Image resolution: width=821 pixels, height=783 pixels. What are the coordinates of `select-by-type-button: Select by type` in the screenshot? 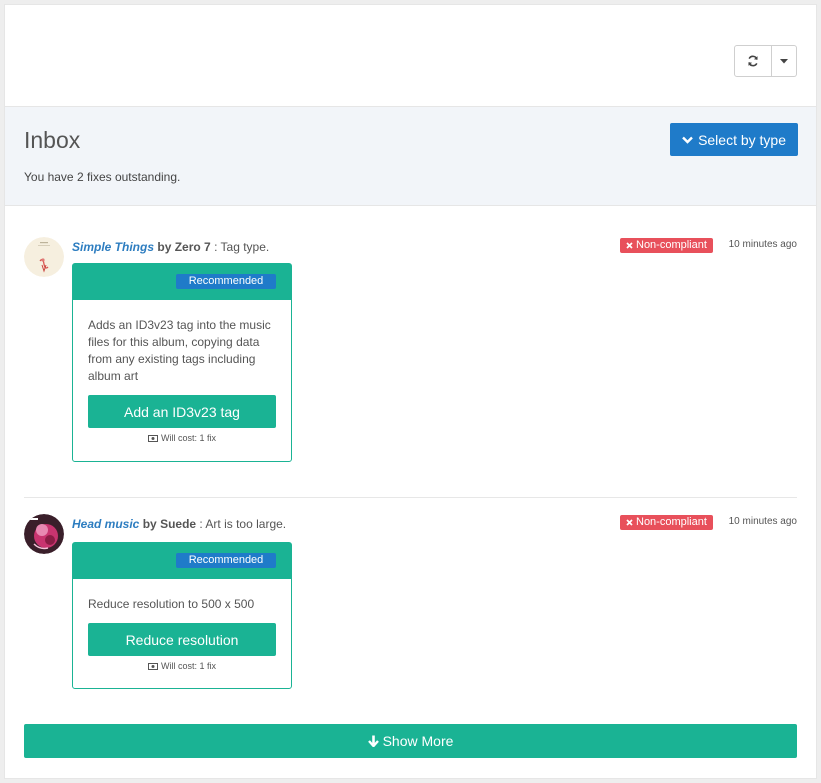 It's located at (734, 139).